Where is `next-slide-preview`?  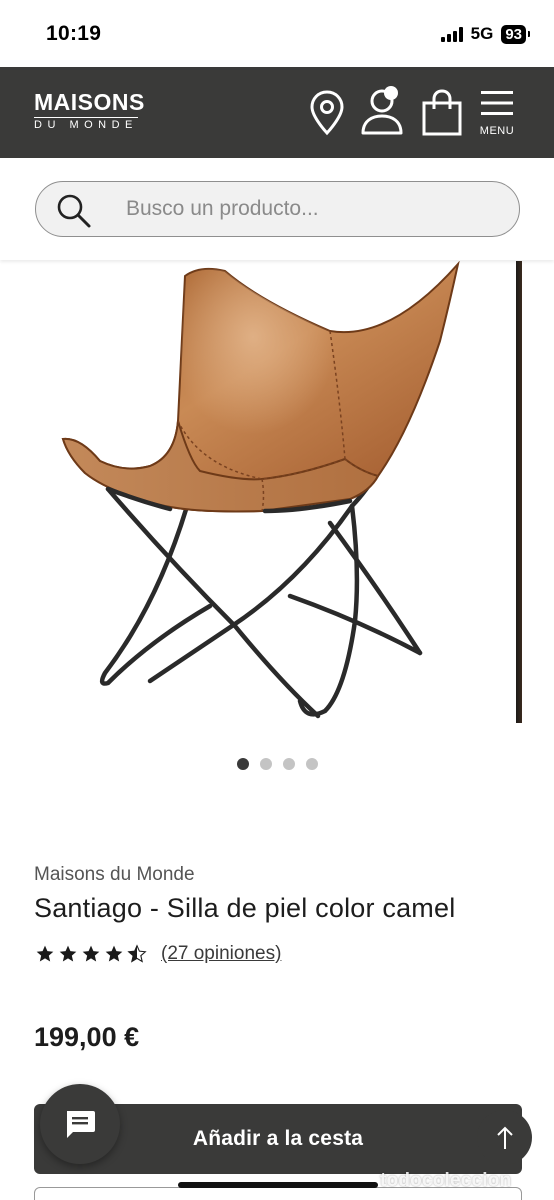 next-slide-preview is located at coordinates (519, 492).